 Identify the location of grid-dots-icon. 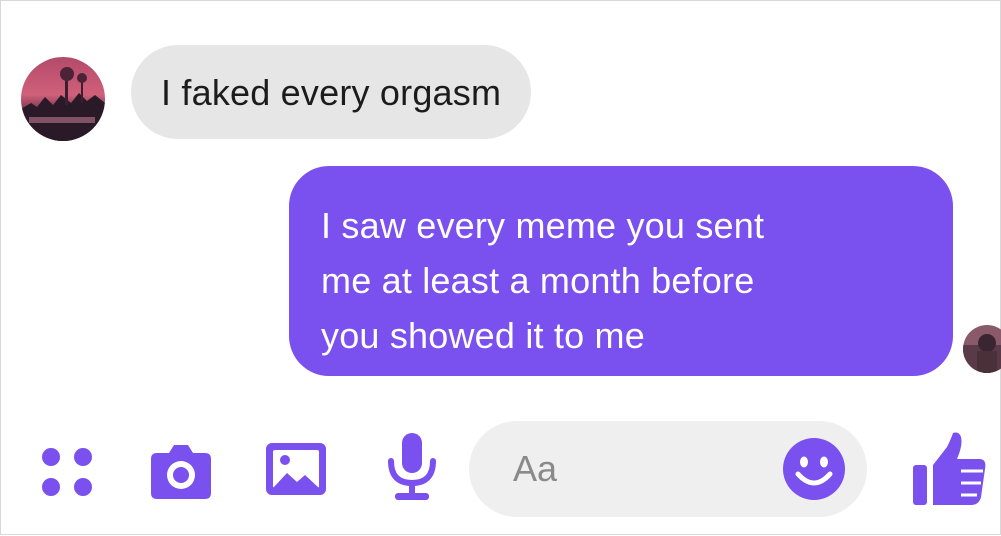
(67, 472).